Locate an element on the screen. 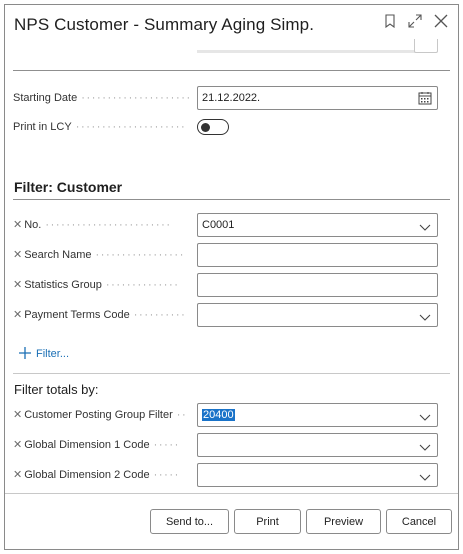  starting-date-value: 21.12.2022. is located at coordinates (231, 98).